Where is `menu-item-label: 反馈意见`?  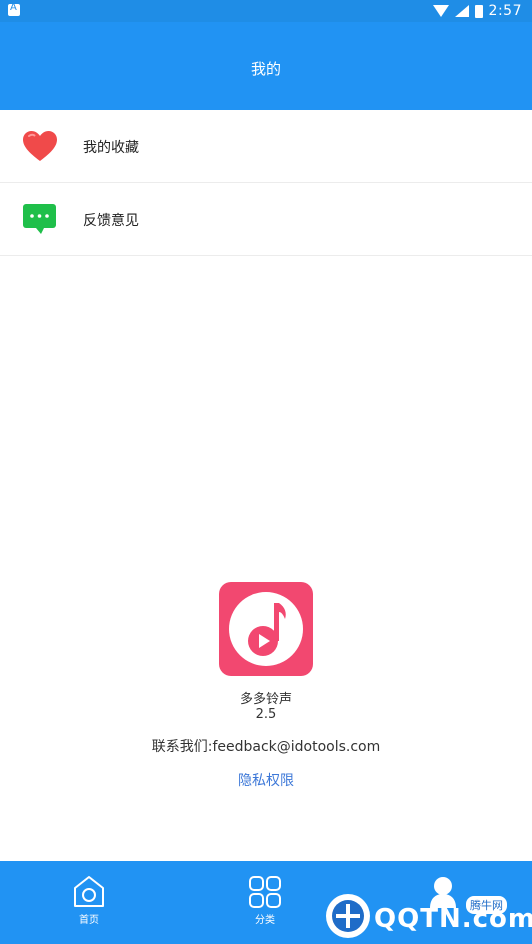 menu-item-label: 反馈意见 is located at coordinates (111, 221).